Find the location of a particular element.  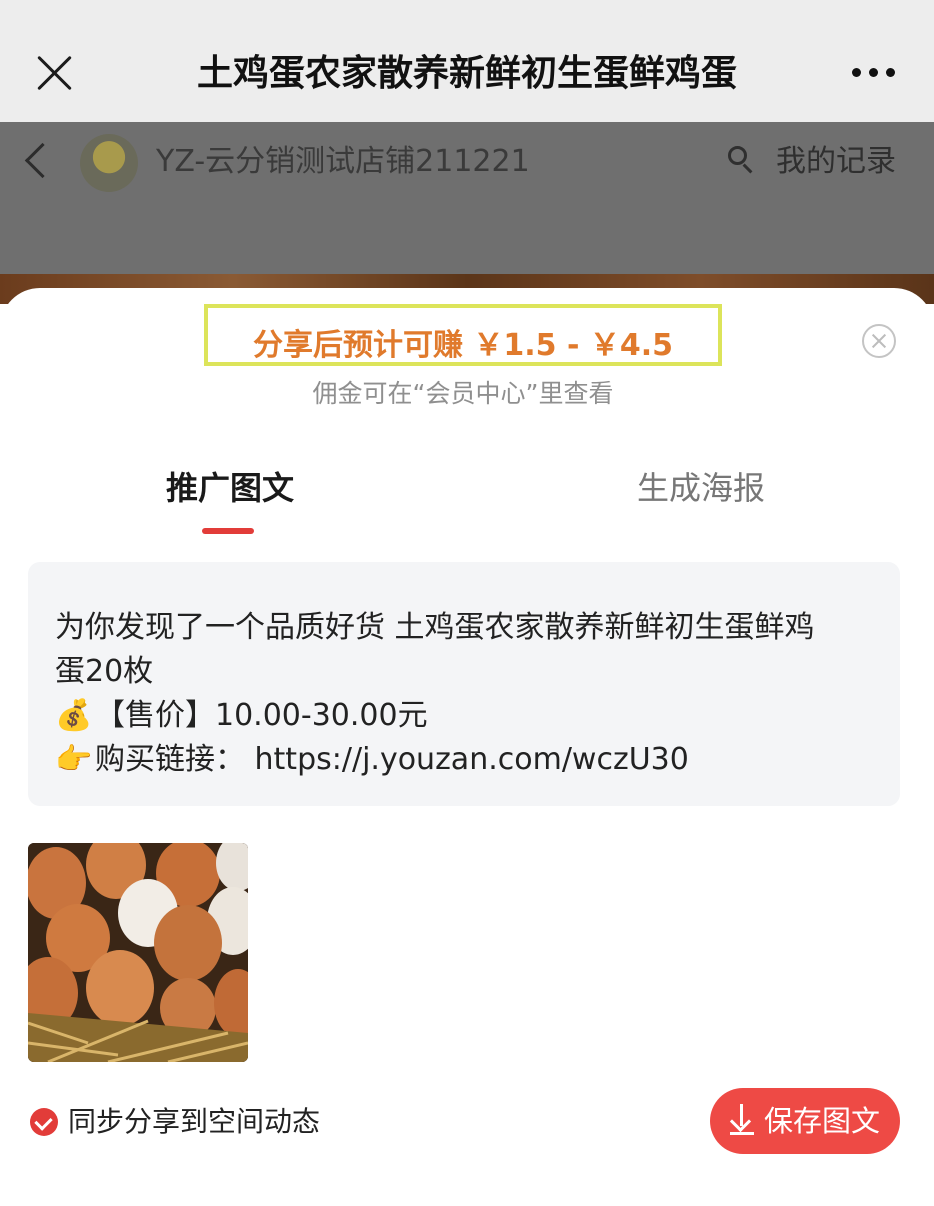

download-icon-base is located at coordinates (742, 1133).